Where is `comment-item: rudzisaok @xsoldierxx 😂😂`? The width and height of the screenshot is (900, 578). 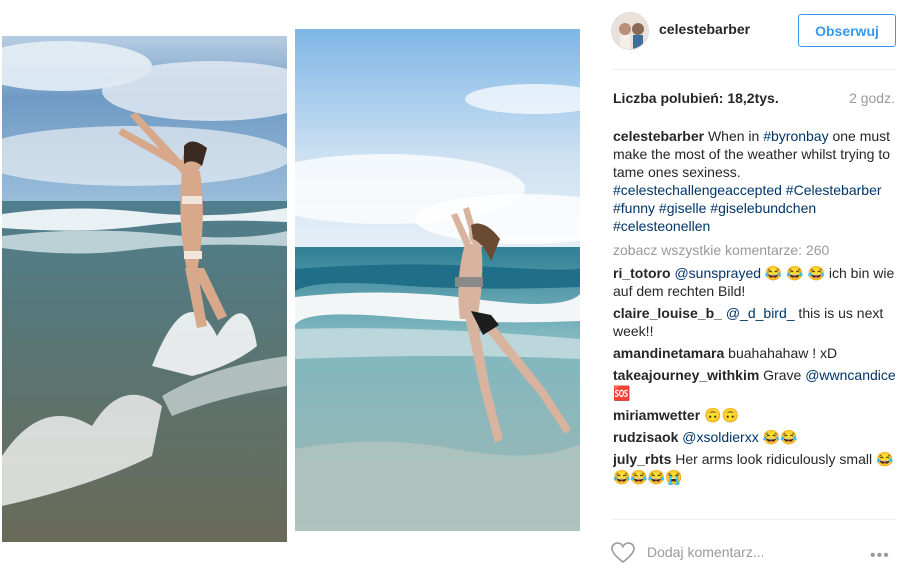
comment-item: rudzisaok @xsoldierxx 😂😂 is located at coordinates (754, 437).